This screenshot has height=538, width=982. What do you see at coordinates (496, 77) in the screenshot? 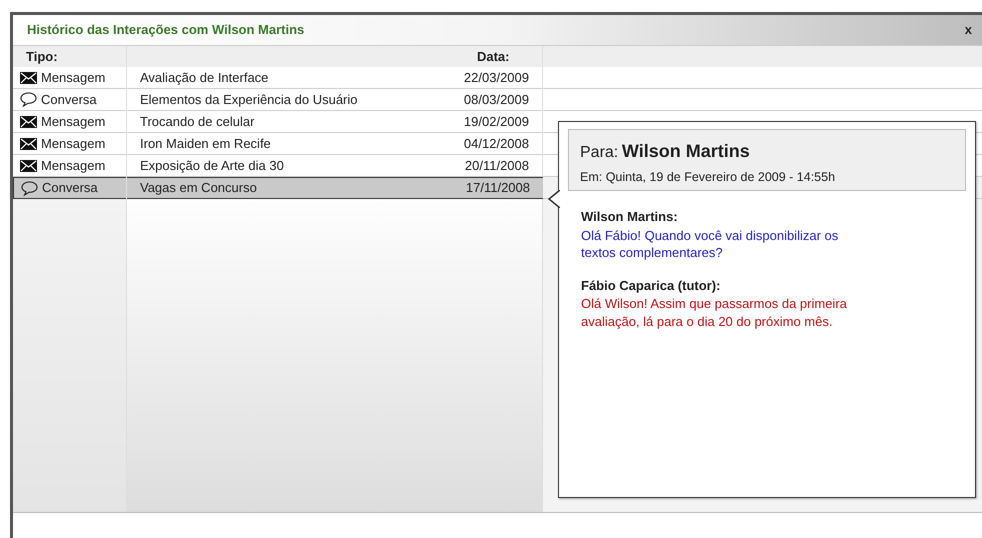
I see `date-text: 22/03/2009` at bounding box center [496, 77].